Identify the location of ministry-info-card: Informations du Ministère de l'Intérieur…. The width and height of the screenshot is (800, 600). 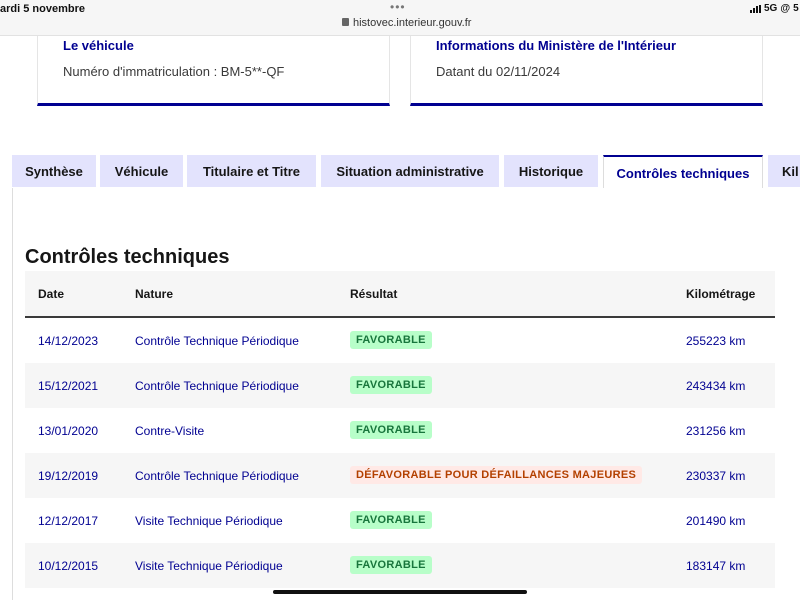
(586, 71).